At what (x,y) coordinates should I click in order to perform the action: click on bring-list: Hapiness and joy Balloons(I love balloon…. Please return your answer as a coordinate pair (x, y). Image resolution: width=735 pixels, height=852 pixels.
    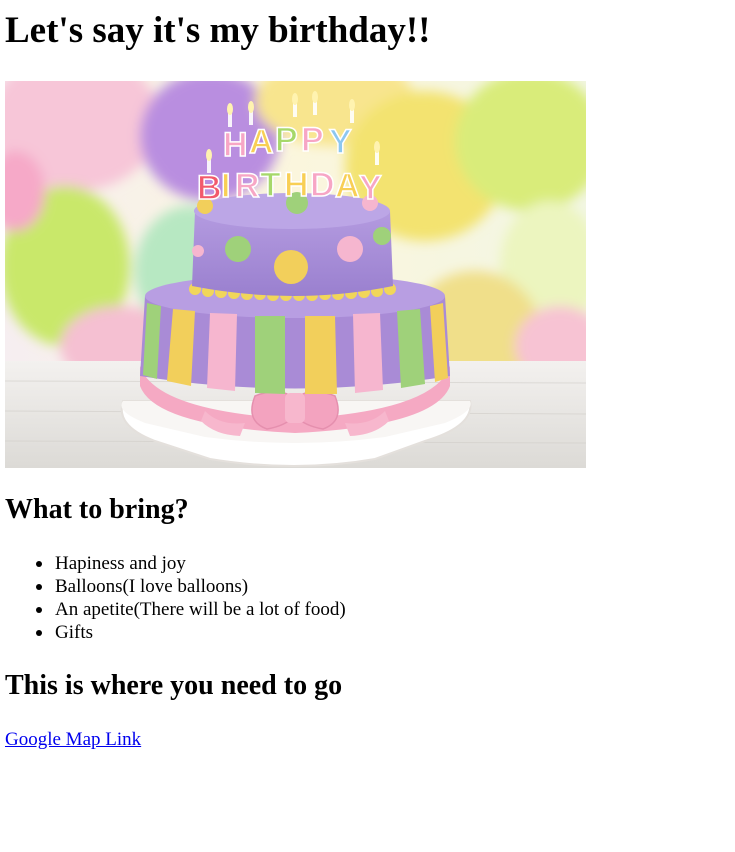
    Looking at the image, I should click on (173, 598).